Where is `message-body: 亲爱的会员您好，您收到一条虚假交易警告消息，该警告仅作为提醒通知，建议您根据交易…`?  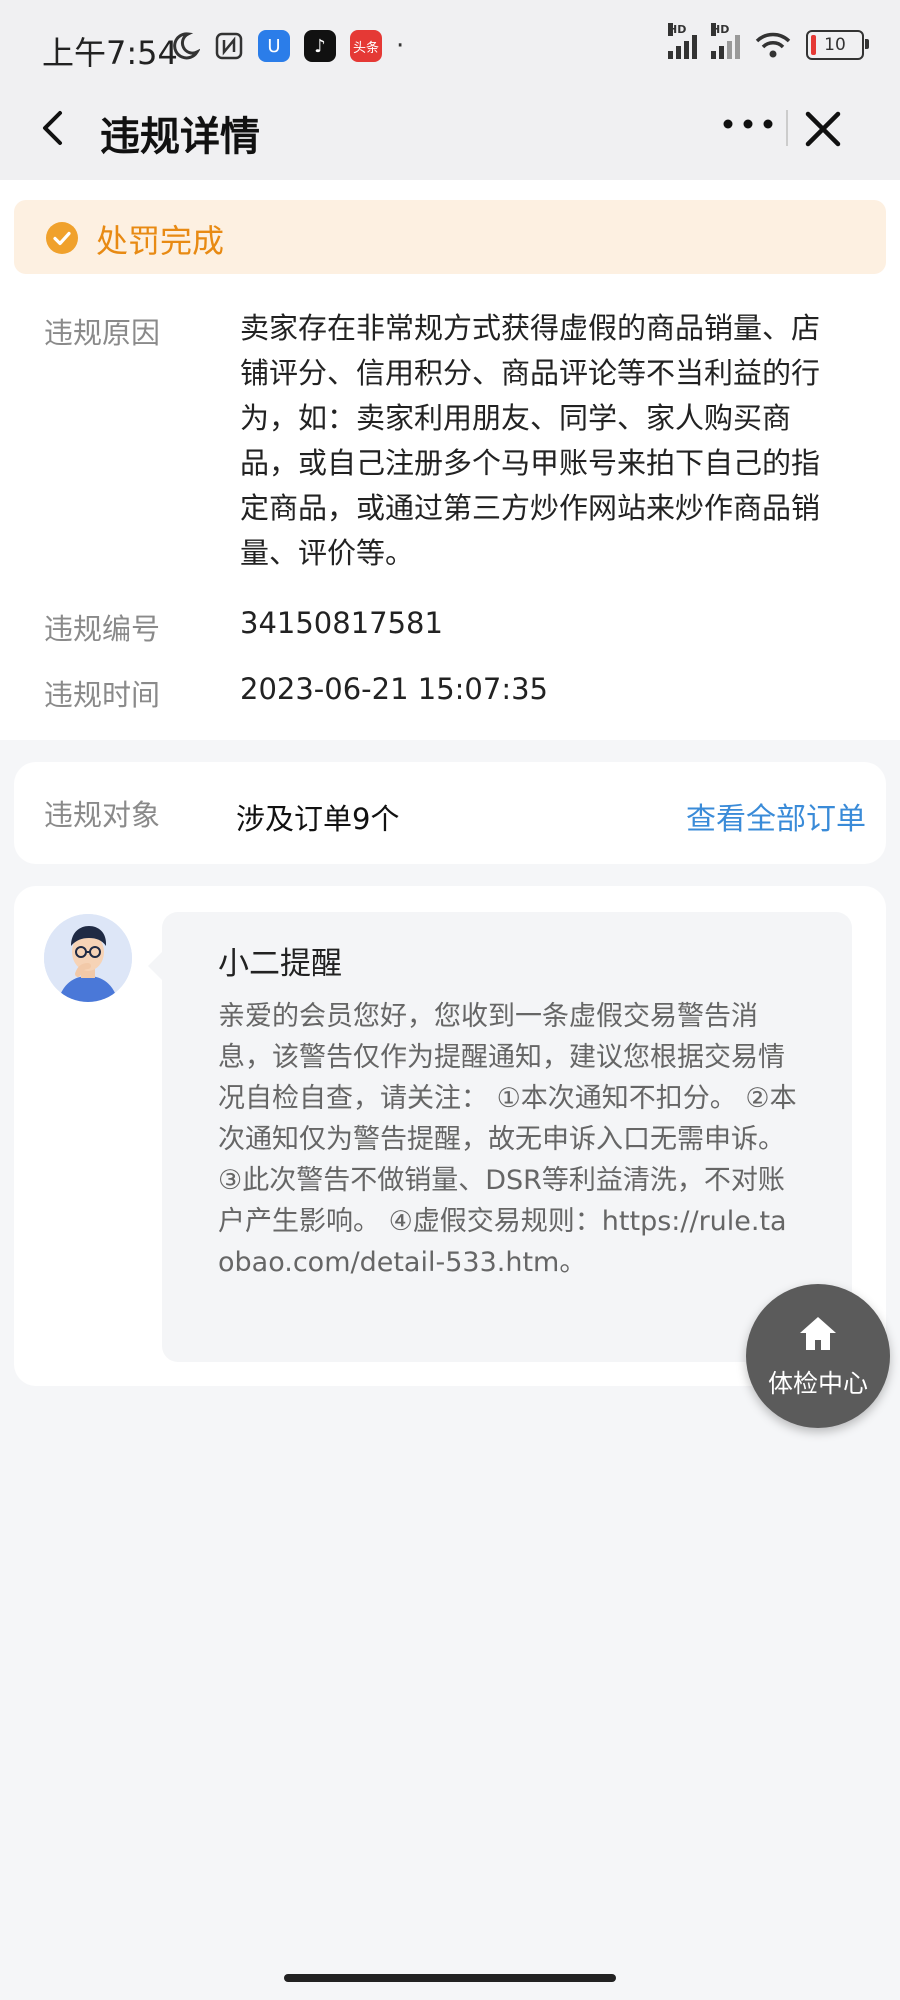 message-body: 亲爱的会员您好，您收到一条虚假交易警告消息，该警告仅作为提醒通知，建议您根据交易… is located at coordinates (507, 1139).